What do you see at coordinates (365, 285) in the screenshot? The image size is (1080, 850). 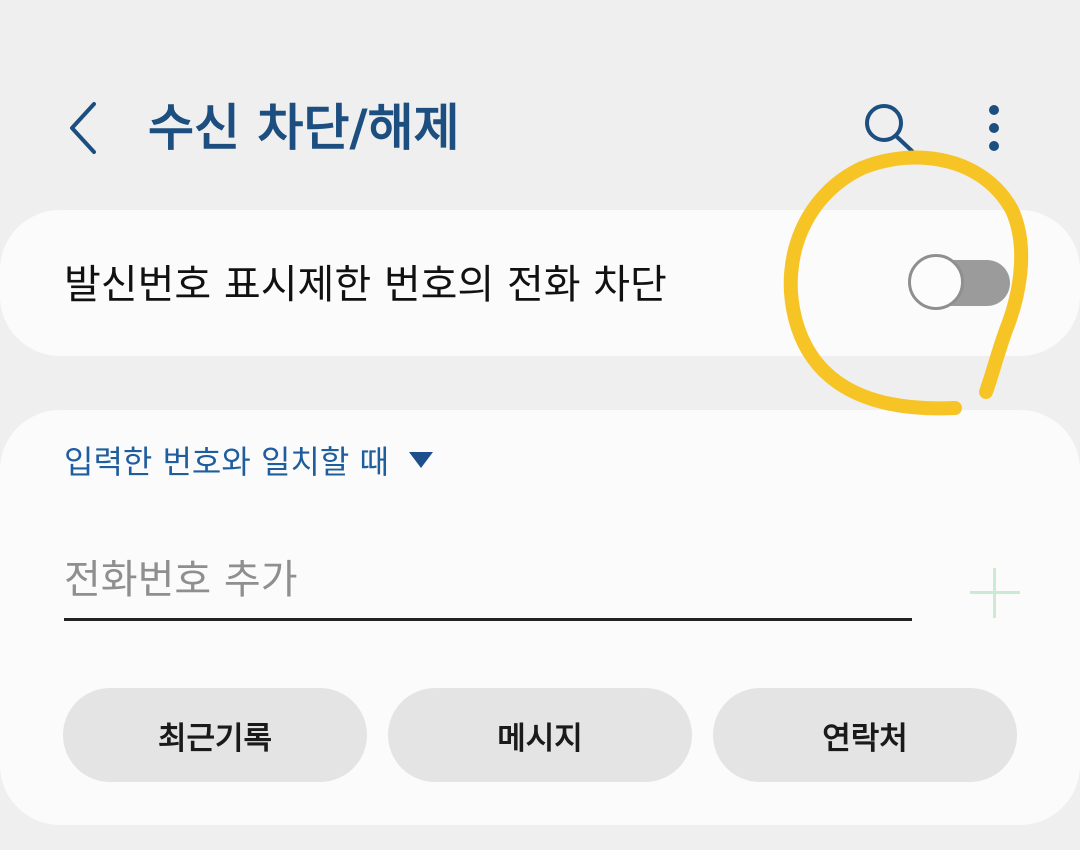 I see `block-unknown-label: 발신번호 표시제한 번호의 전화 차단` at bounding box center [365, 285].